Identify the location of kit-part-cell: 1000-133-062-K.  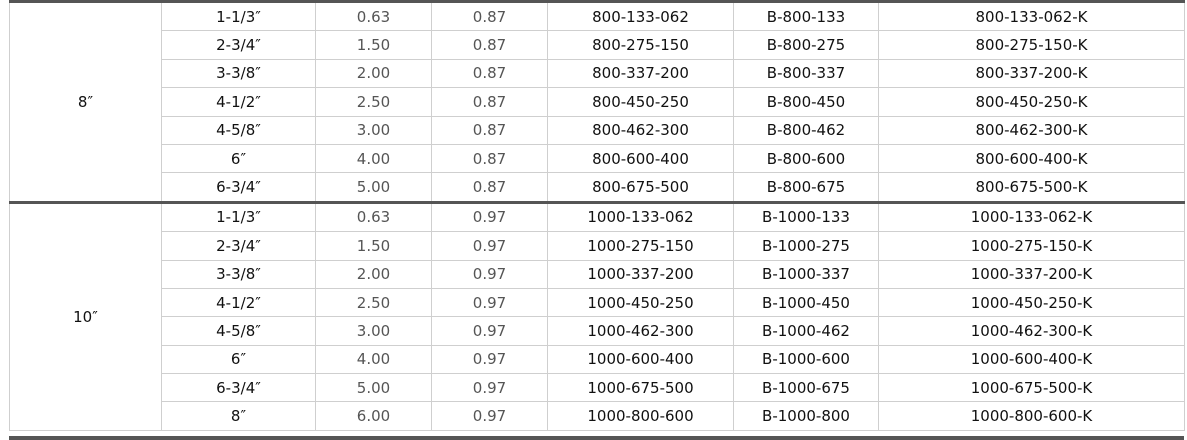
(1031, 216).